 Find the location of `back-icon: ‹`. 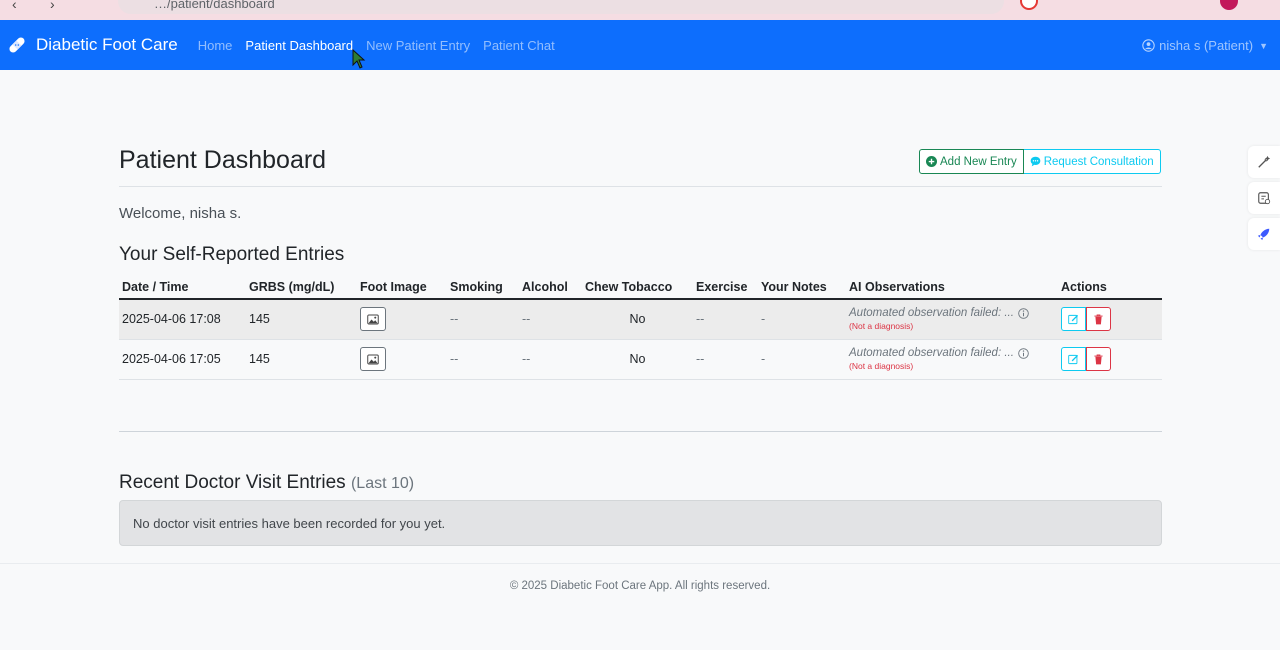

back-icon: ‹ is located at coordinates (14, 6).